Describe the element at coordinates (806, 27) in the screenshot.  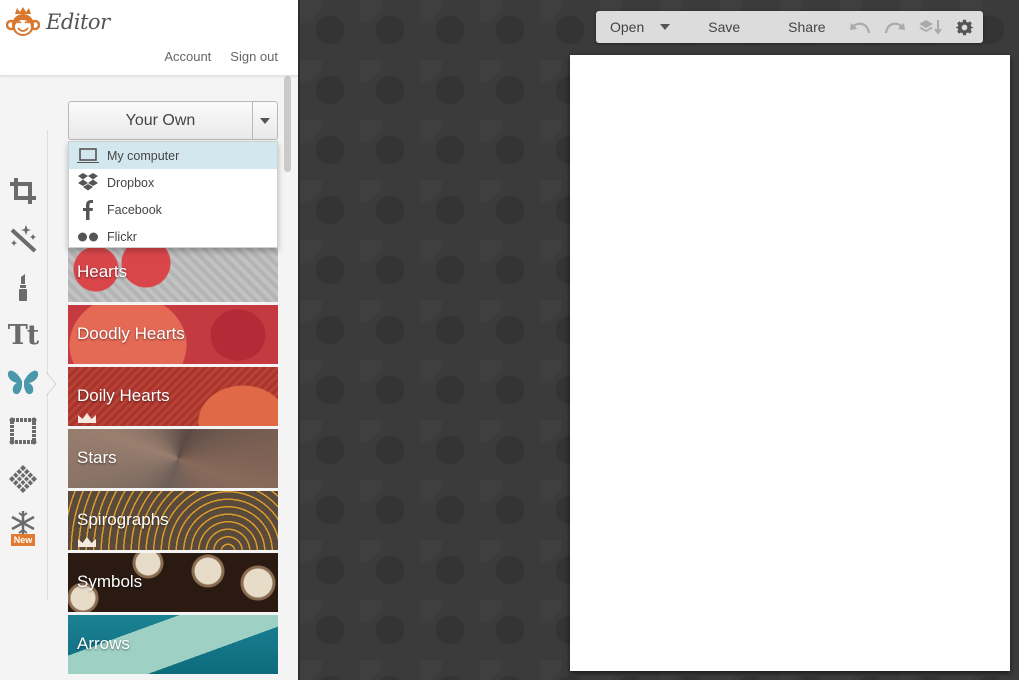
I see `share-button: Share` at that location.